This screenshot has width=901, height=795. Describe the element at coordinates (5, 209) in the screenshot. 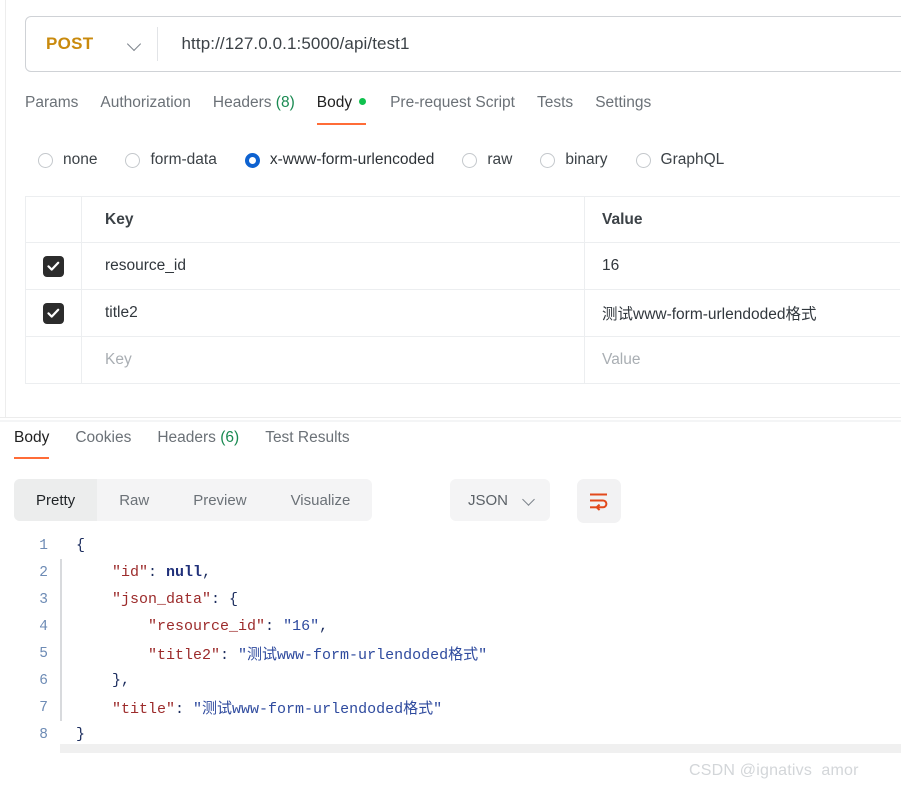

I see `left-rail-divider` at that location.